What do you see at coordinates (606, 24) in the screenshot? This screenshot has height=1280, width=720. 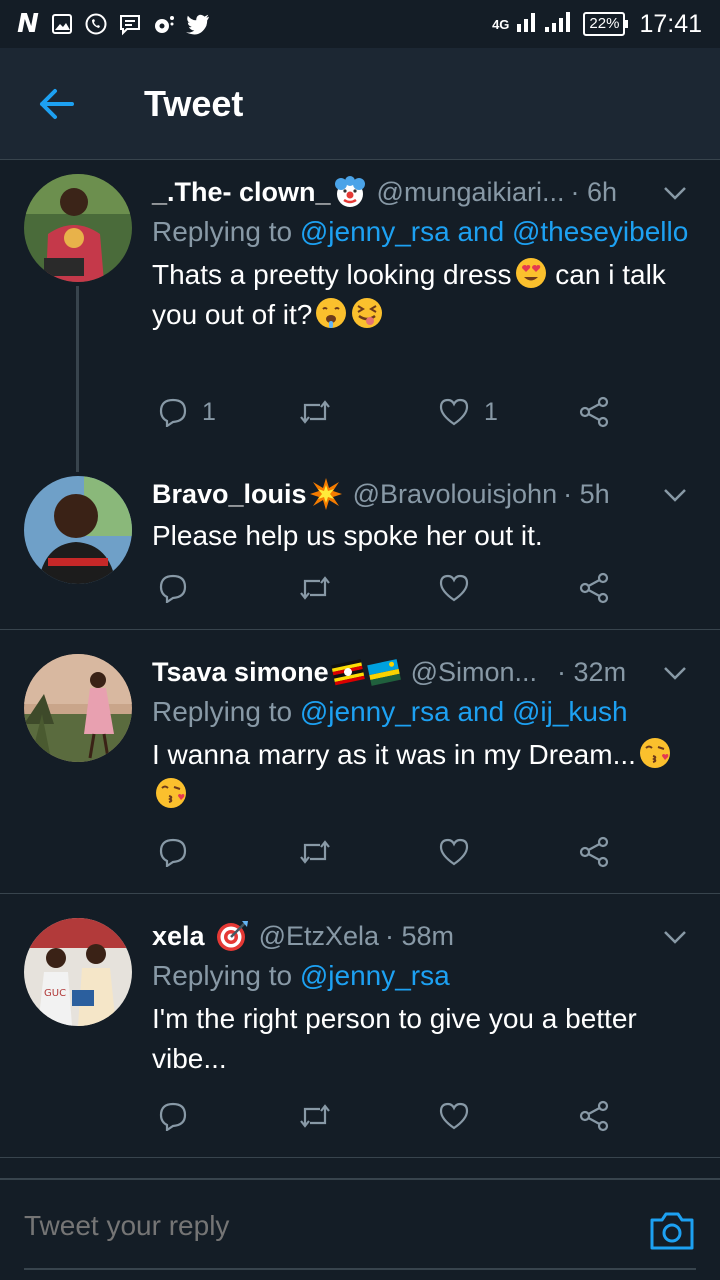 I see `battery-indicator: 22%` at bounding box center [606, 24].